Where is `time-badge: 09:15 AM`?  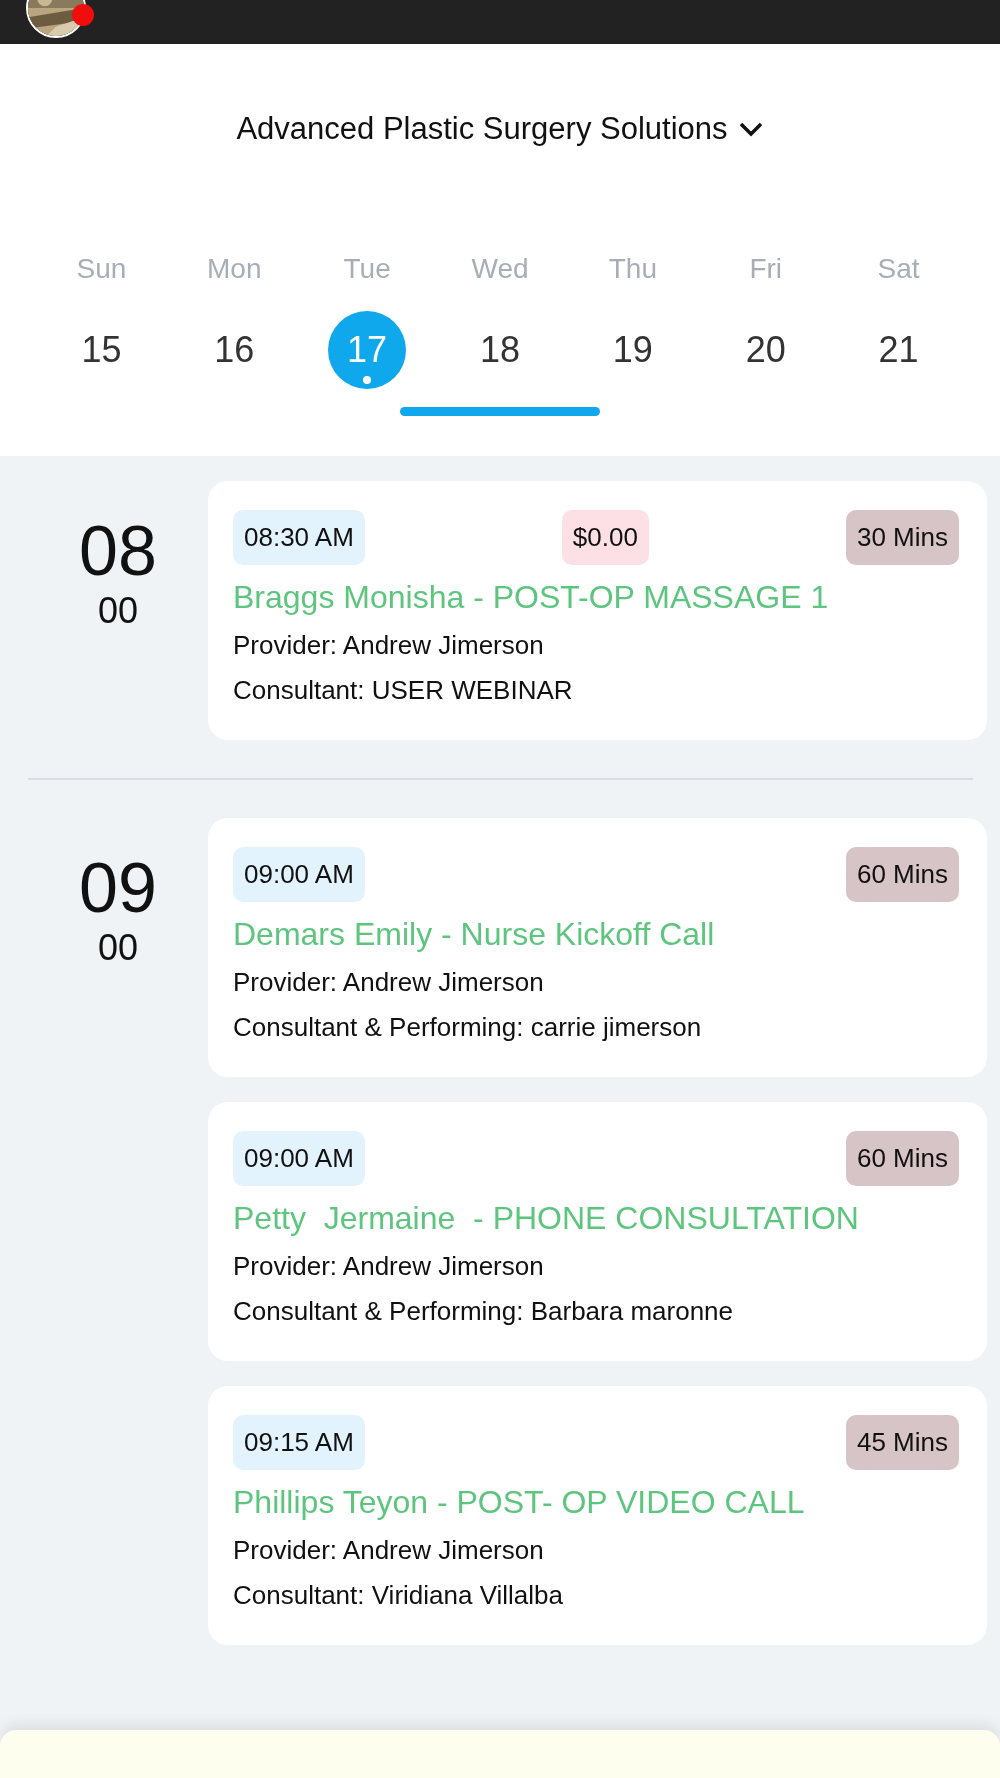
time-badge: 09:15 AM is located at coordinates (299, 1442).